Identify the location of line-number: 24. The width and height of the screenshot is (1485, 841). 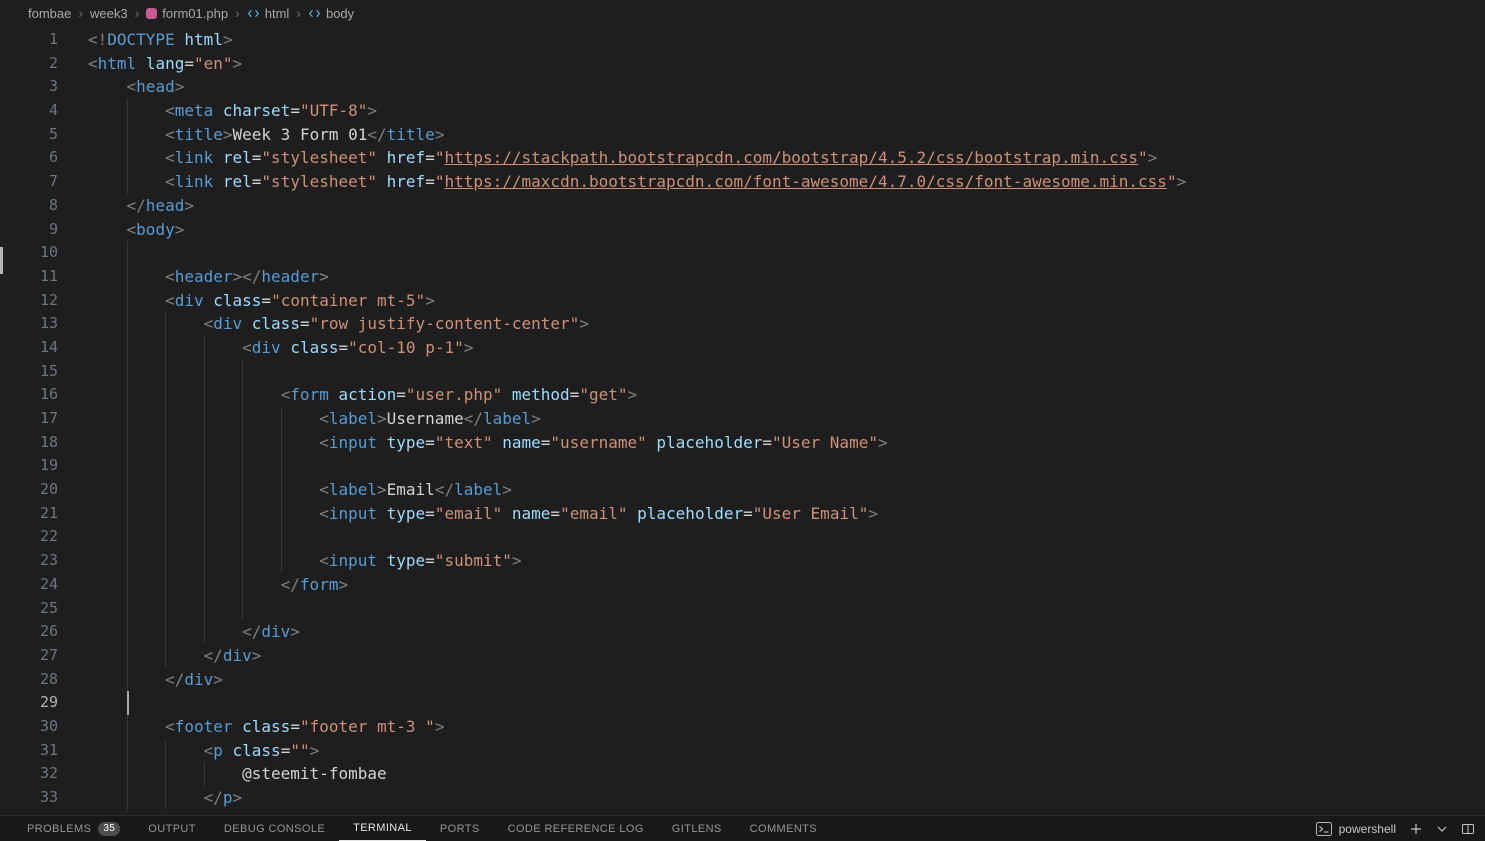
(29, 585).